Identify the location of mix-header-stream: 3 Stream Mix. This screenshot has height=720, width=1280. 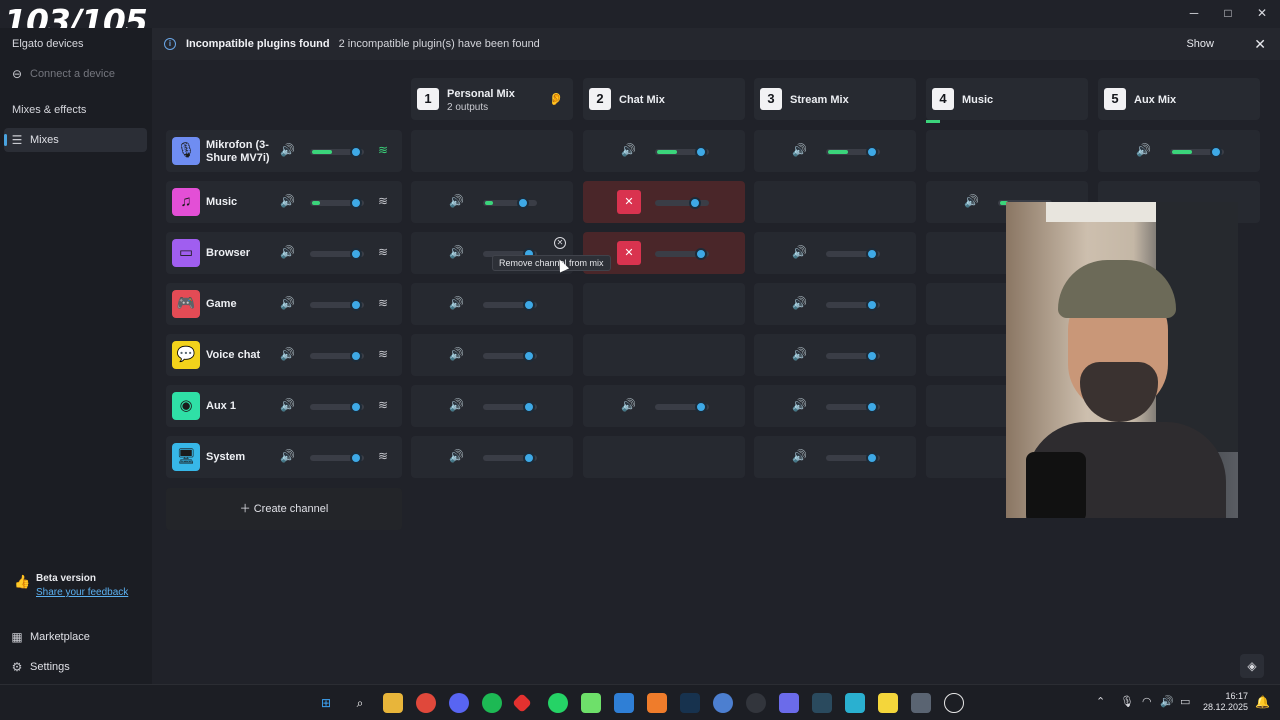
(835, 99).